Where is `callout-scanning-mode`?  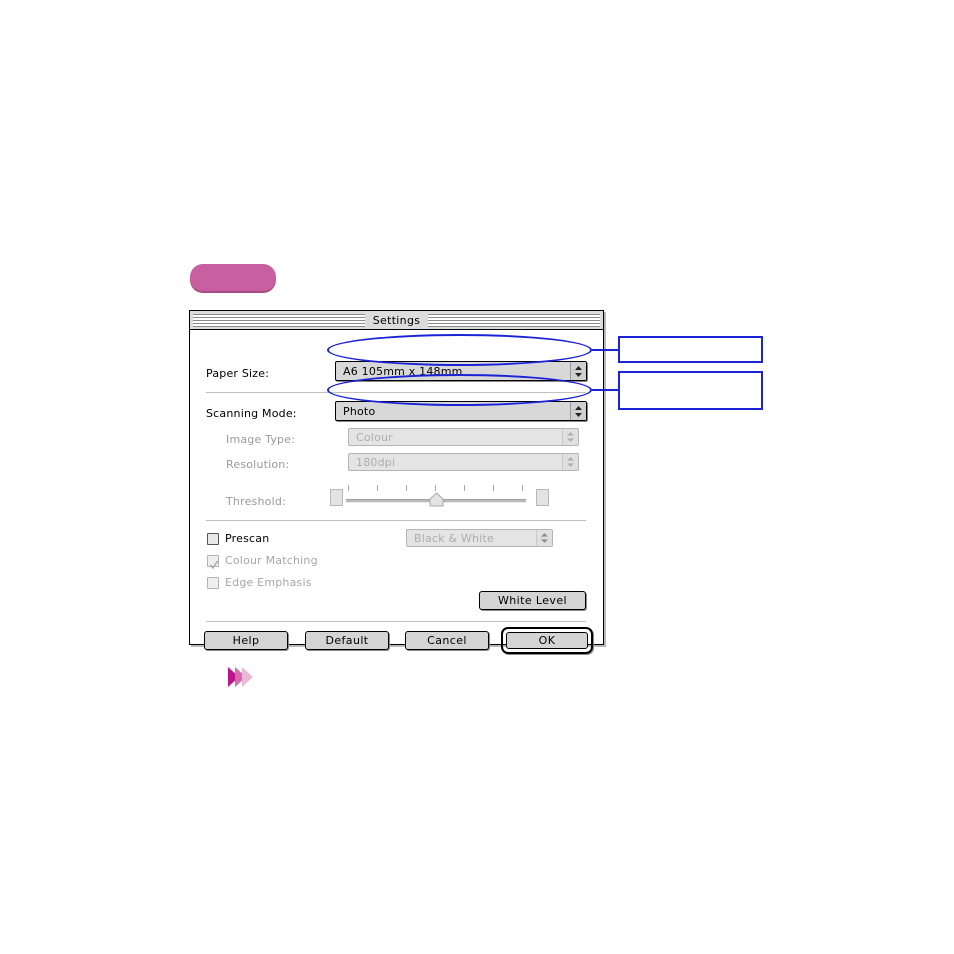
callout-scanning-mode is located at coordinates (690, 390).